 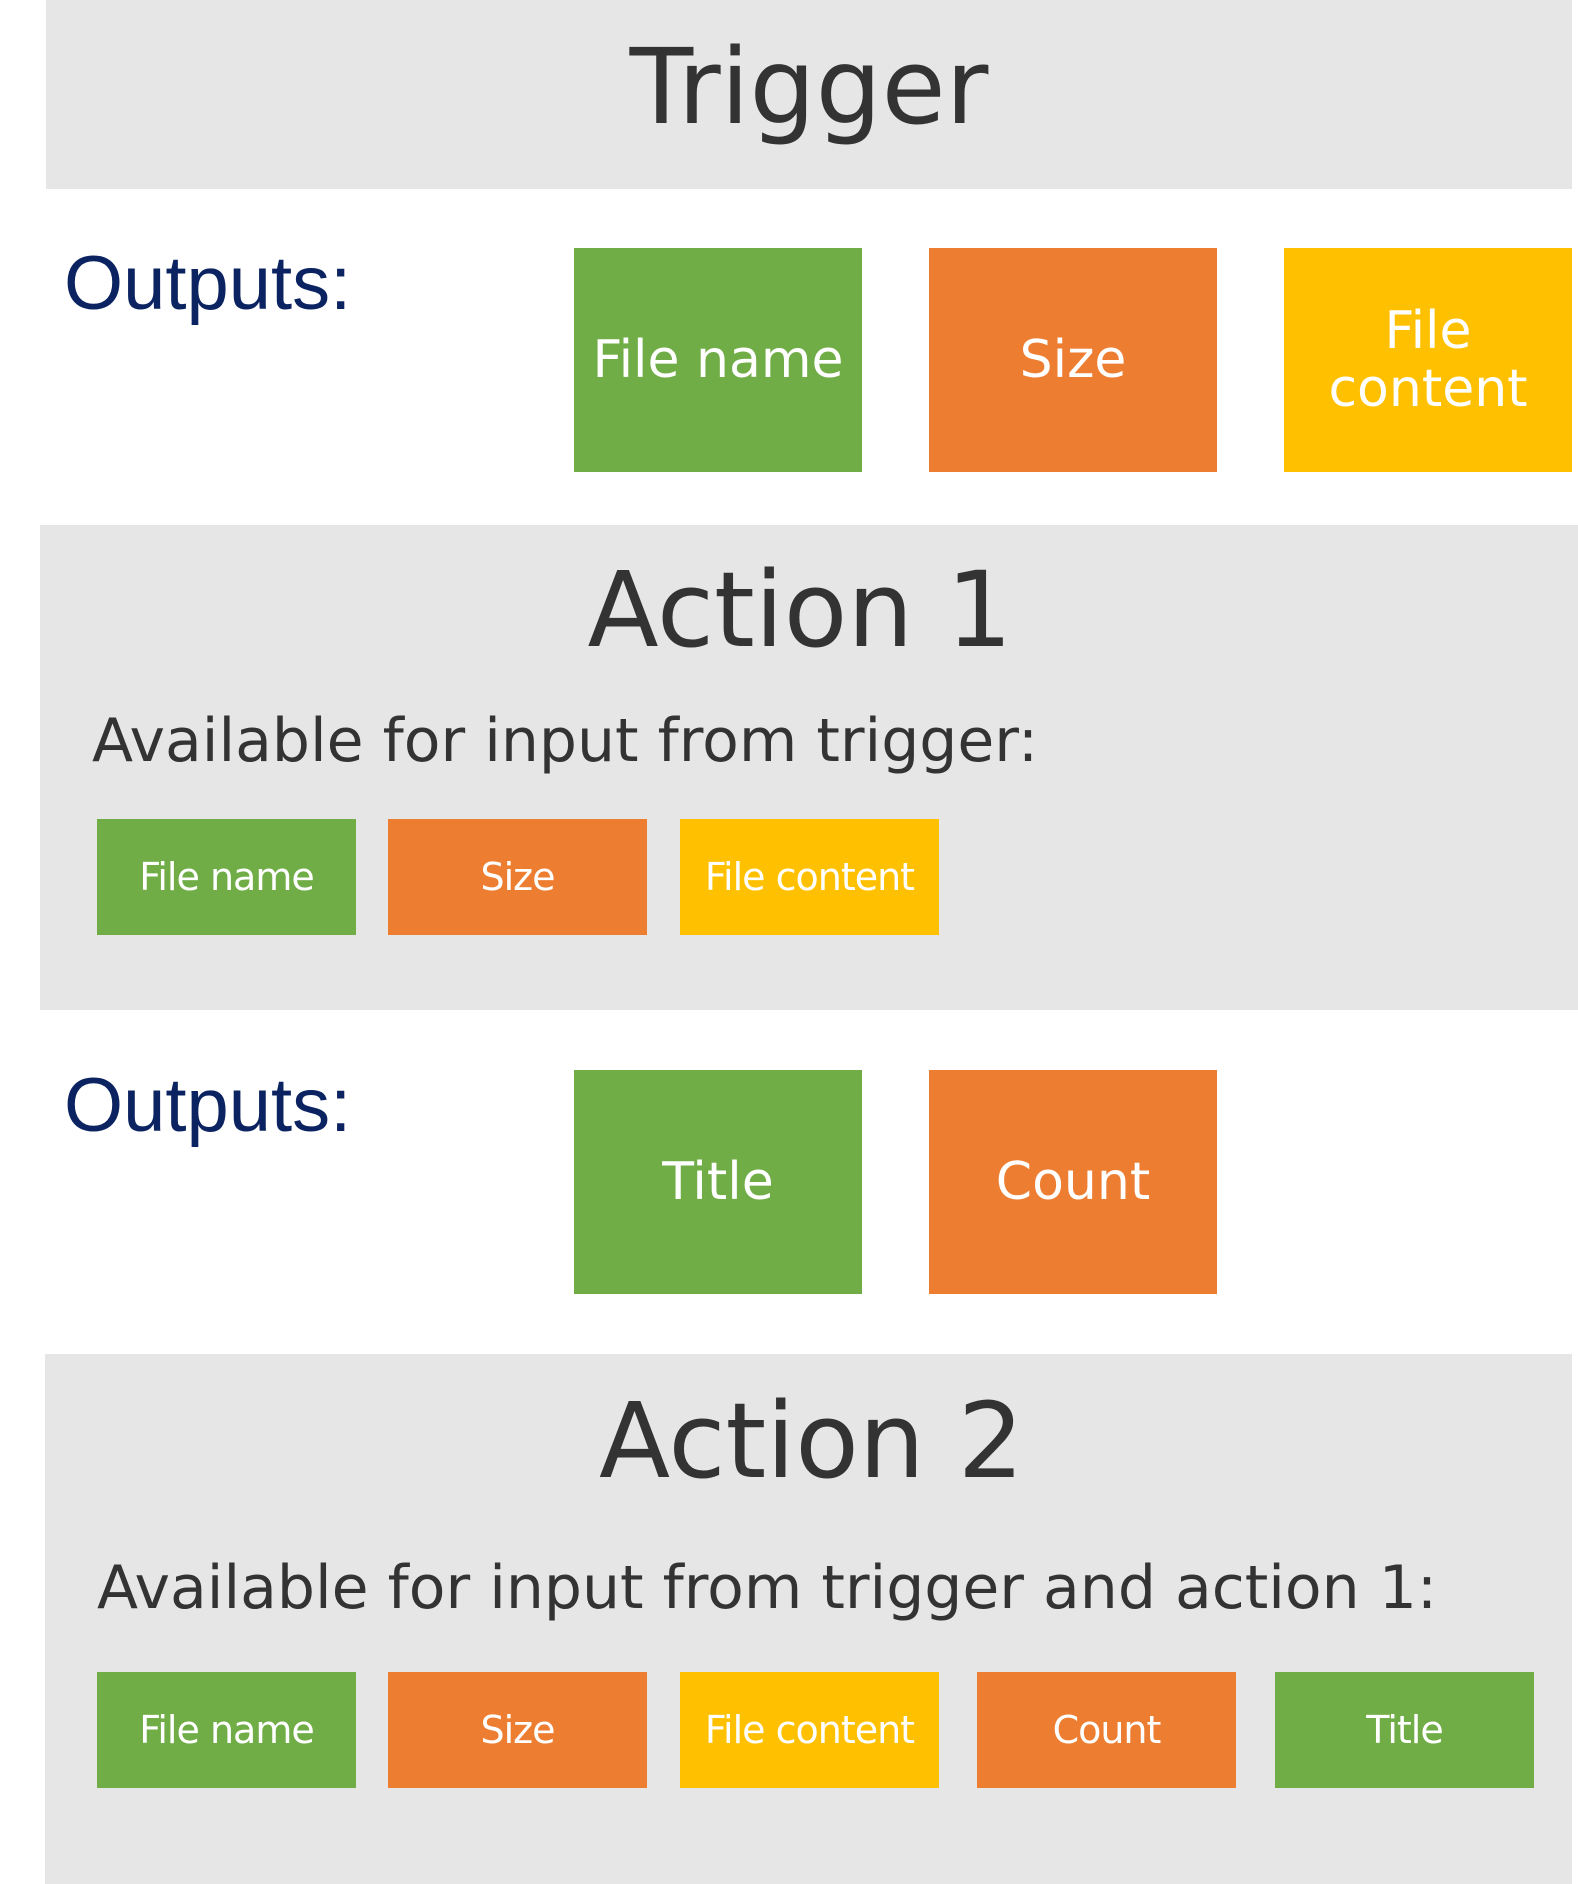 I want to click on action2-input-title: Title, so click(x=1404, y=1730).